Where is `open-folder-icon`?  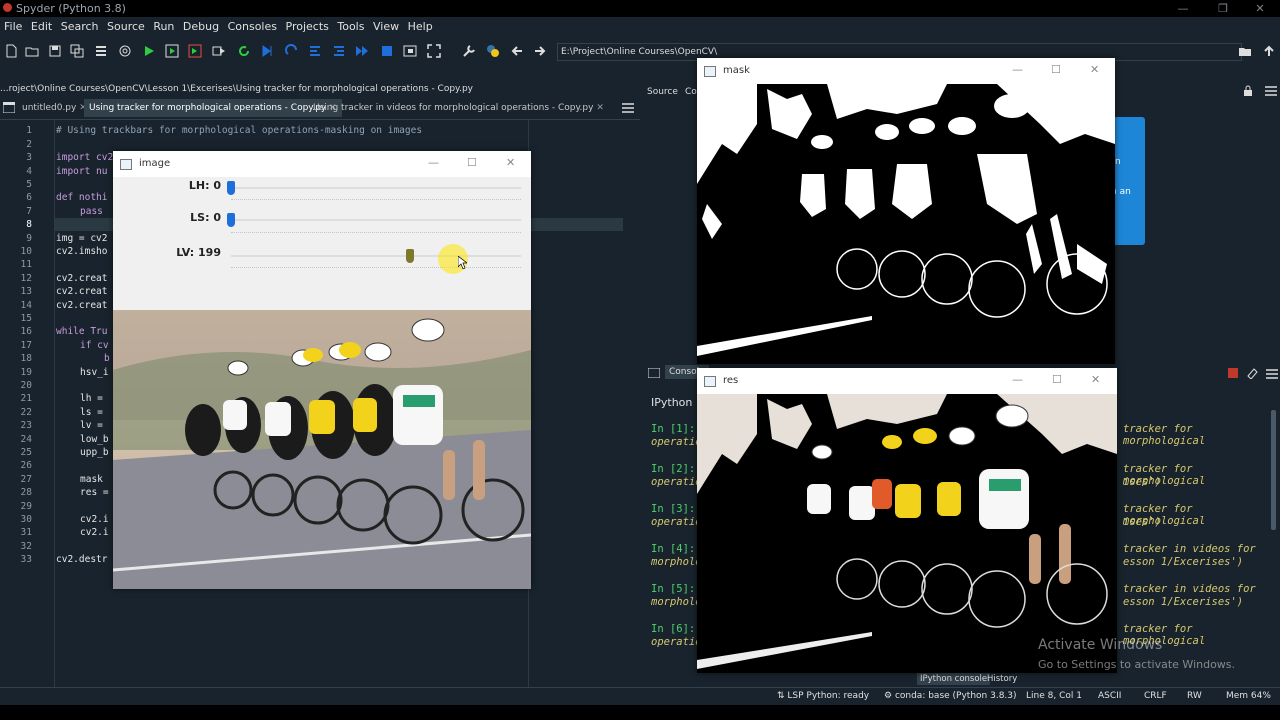
open-folder-icon is located at coordinates (32, 51).